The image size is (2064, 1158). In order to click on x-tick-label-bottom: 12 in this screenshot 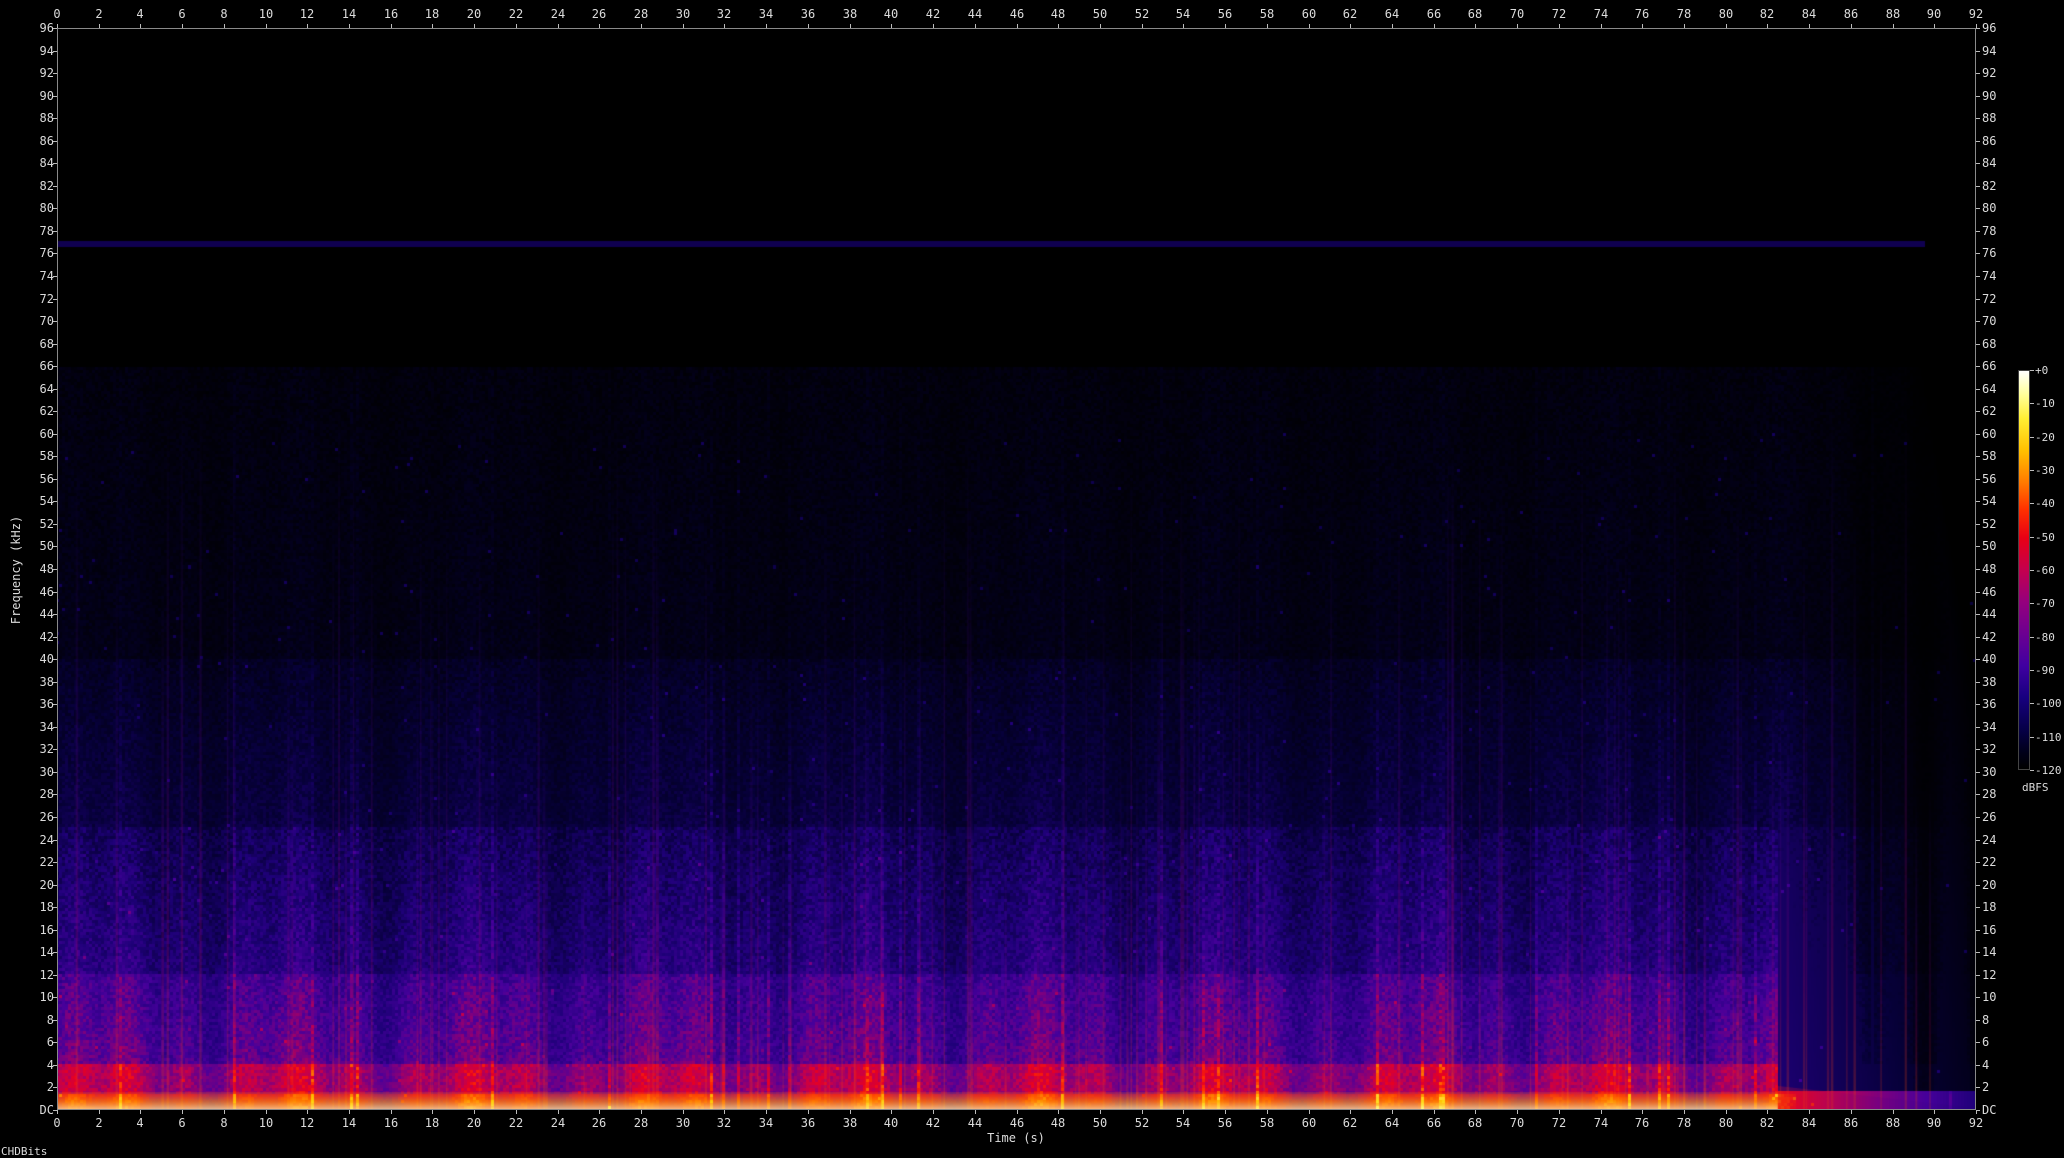, I will do `click(307, 1123)`.